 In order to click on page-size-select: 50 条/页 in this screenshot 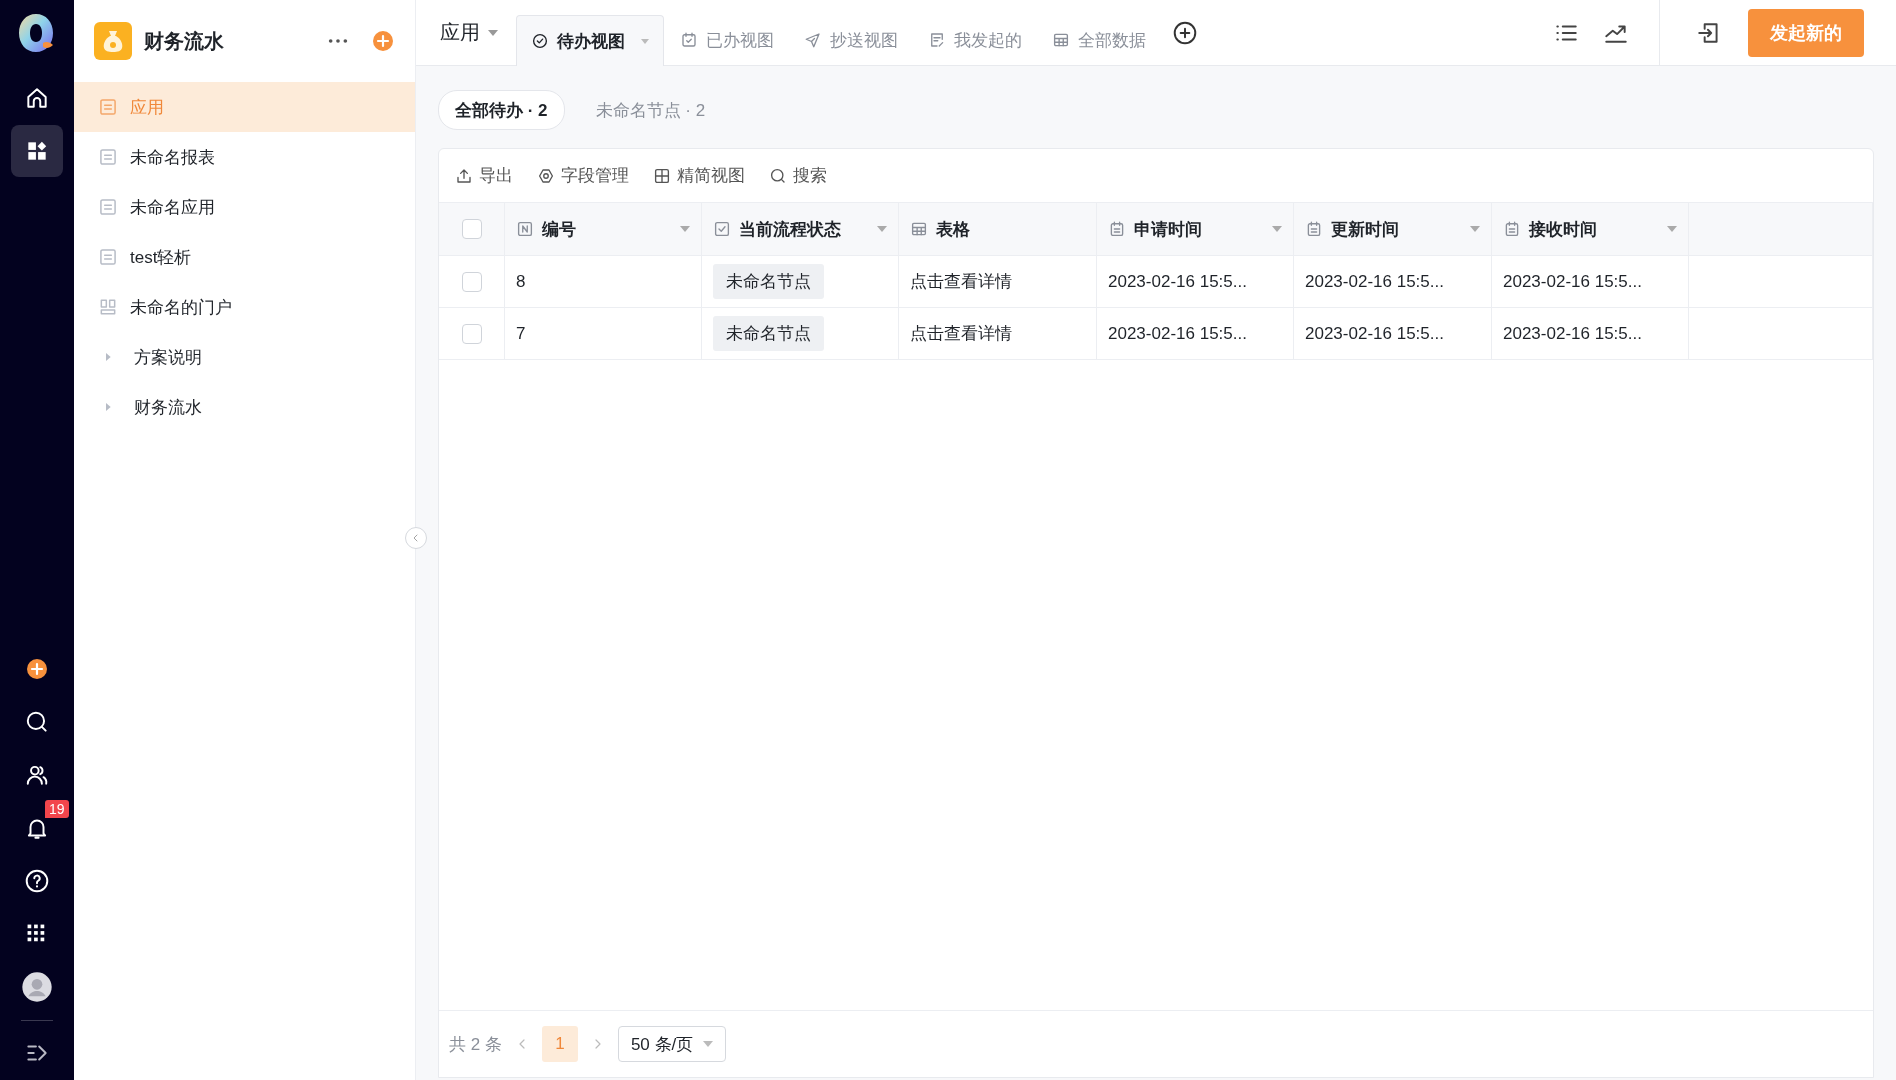, I will do `click(672, 1044)`.